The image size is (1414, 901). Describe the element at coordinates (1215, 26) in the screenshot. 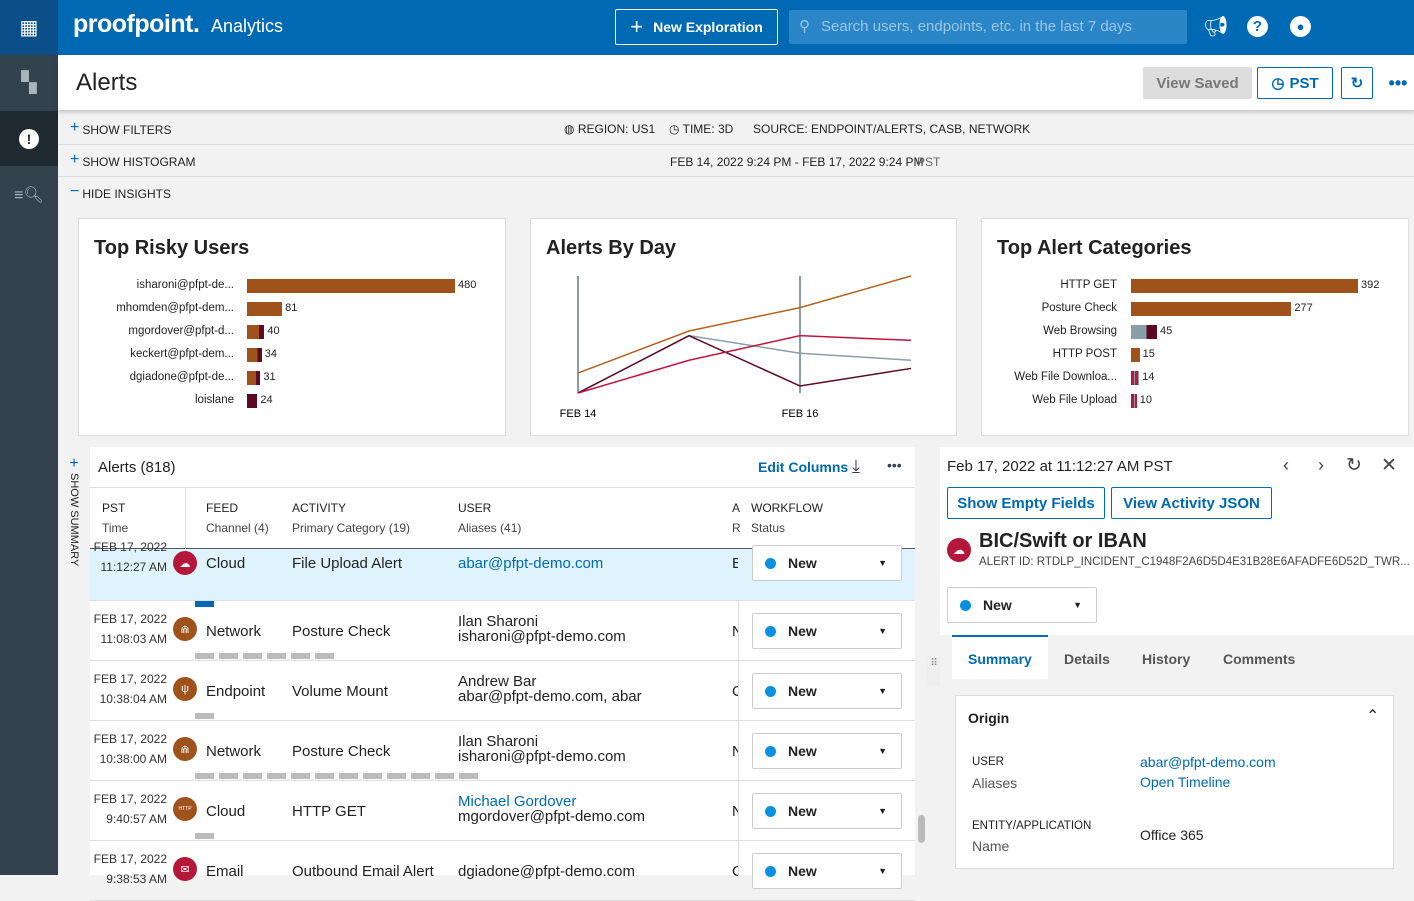

I see `megaphone-icon: 📢︎` at that location.